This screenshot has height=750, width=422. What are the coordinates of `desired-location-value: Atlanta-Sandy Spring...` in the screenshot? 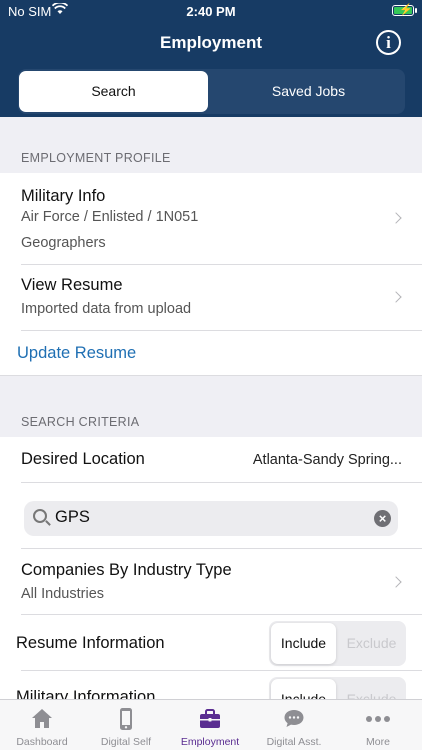 It's located at (327, 460).